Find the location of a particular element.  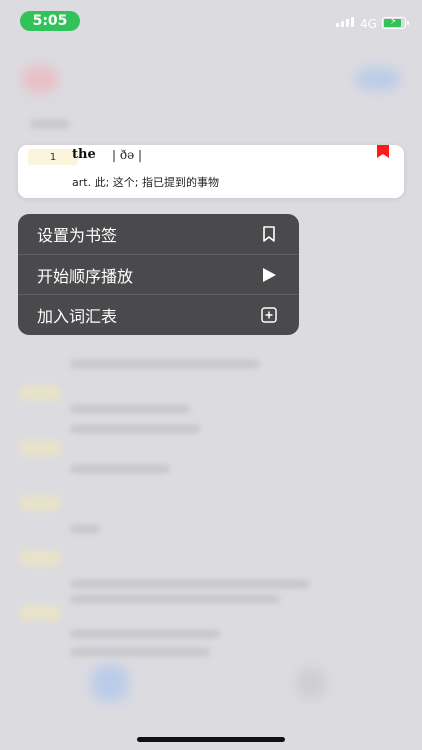

word-card: 1 the | ðə | art. 此; 这个; 指已提到的事物 is located at coordinates (211, 171).